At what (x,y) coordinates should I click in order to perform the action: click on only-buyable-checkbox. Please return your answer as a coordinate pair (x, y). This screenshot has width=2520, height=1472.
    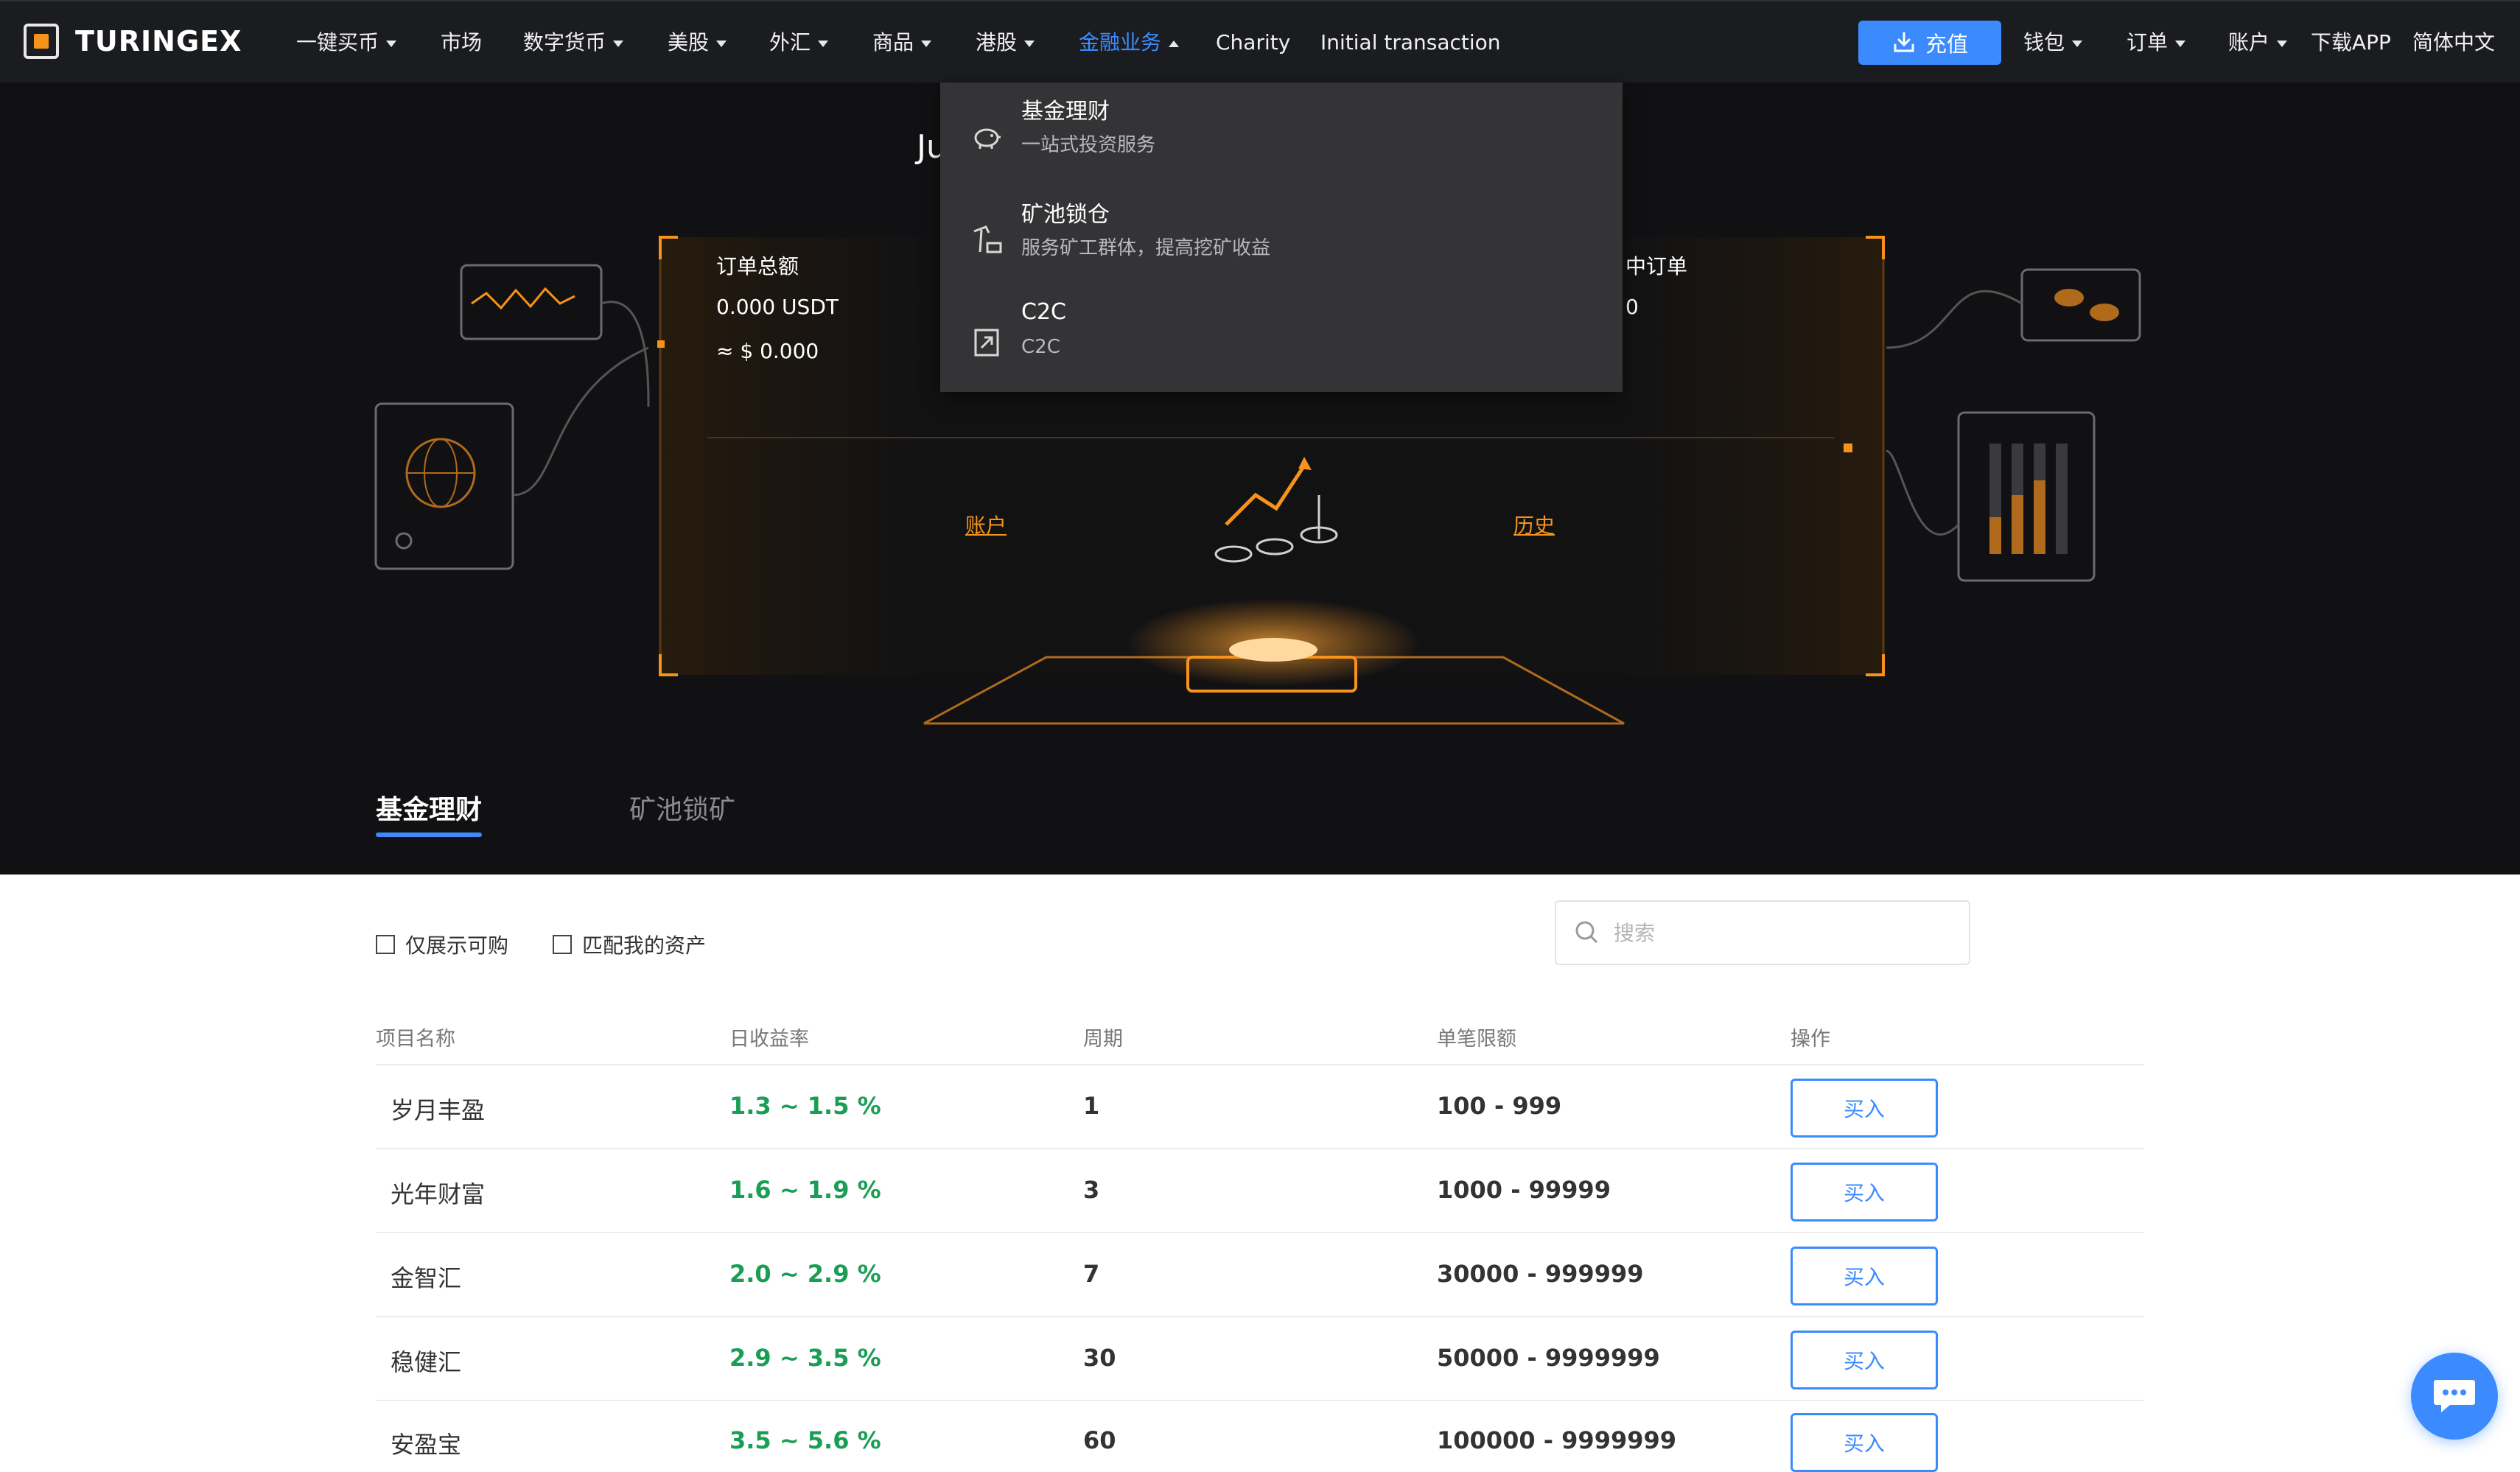
    Looking at the image, I should click on (385, 944).